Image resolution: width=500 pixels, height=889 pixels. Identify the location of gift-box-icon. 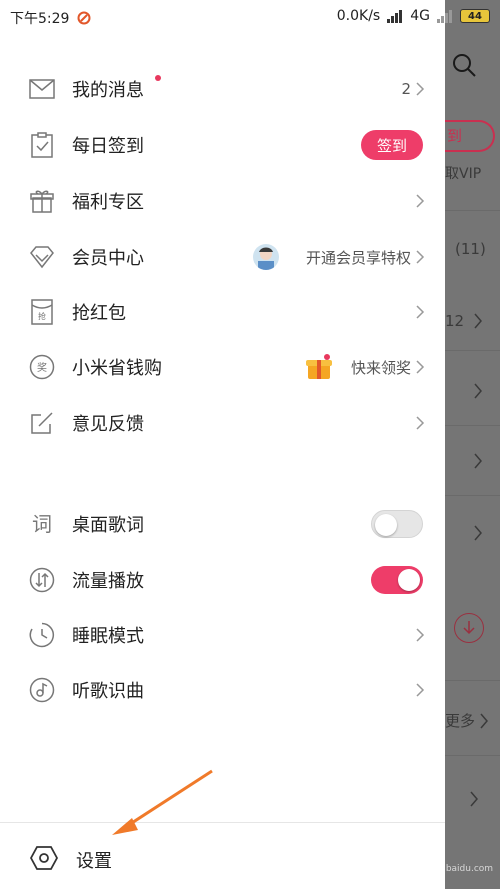
(42, 201).